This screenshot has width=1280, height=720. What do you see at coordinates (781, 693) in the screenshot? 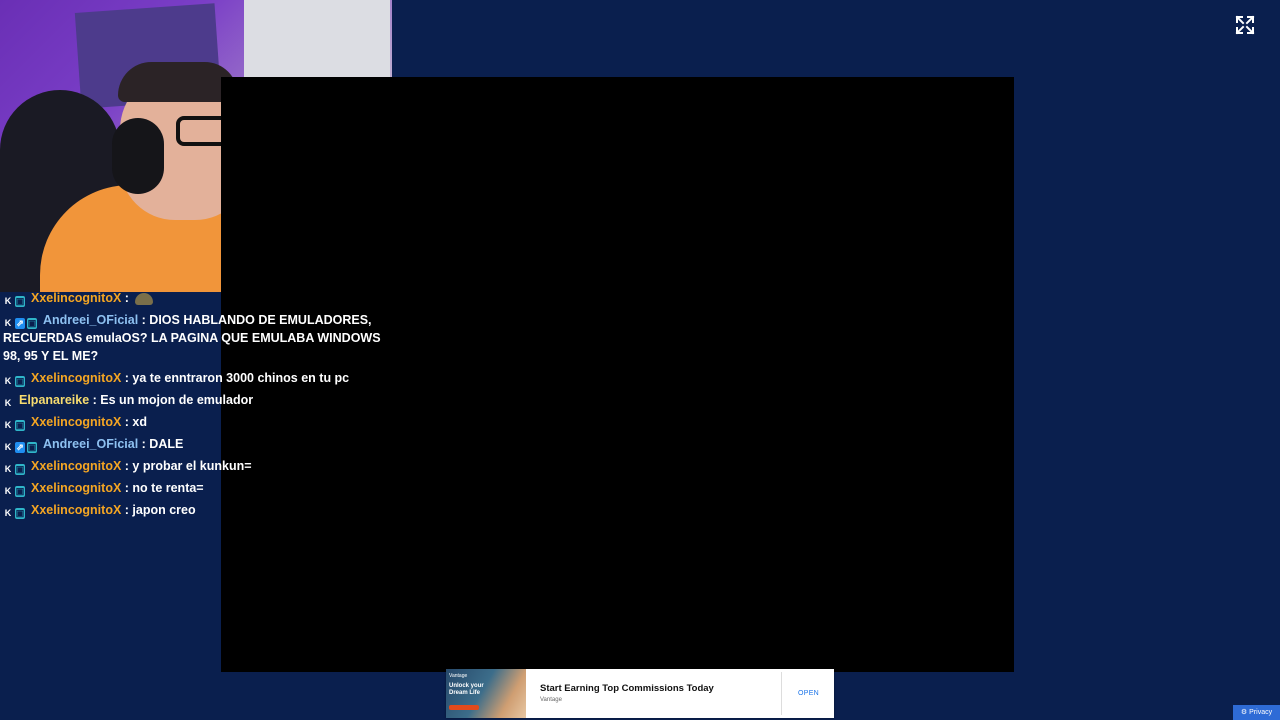
I see `ad-divider` at bounding box center [781, 693].